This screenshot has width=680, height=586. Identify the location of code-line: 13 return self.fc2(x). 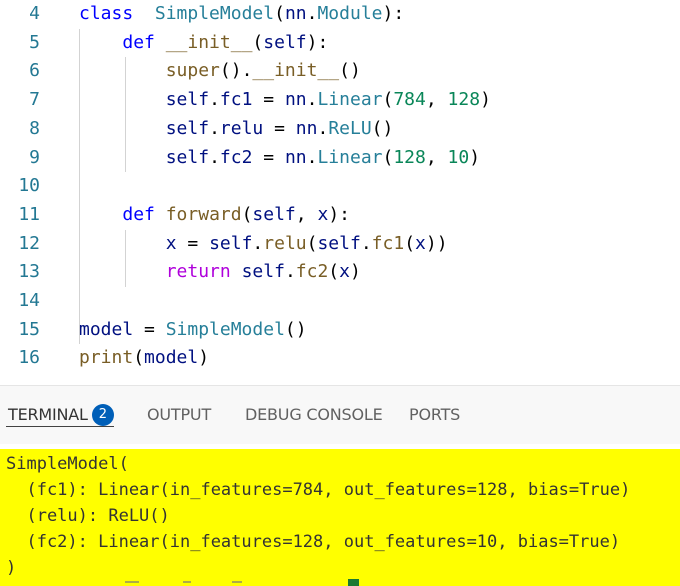
(340, 272).